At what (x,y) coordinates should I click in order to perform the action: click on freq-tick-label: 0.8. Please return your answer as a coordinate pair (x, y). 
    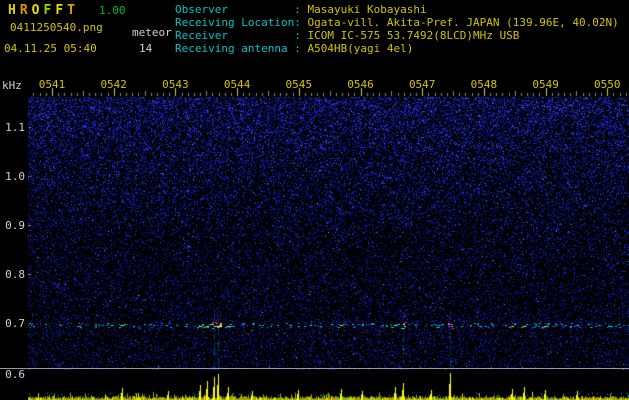
    Looking at the image, I should click on (15, 274).